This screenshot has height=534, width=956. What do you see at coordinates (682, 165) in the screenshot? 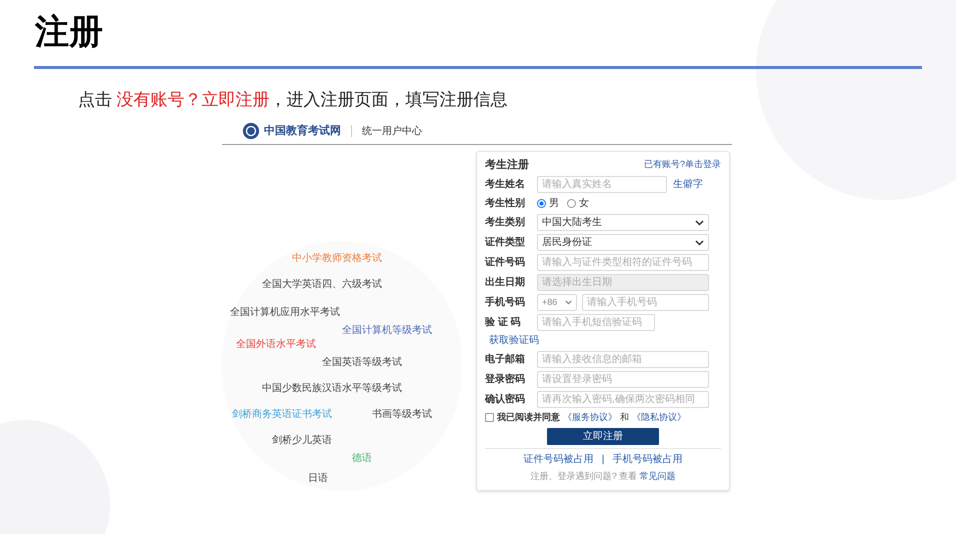
I see `login-link: 已有账号?单击登录` at bounding box center [682, 165].